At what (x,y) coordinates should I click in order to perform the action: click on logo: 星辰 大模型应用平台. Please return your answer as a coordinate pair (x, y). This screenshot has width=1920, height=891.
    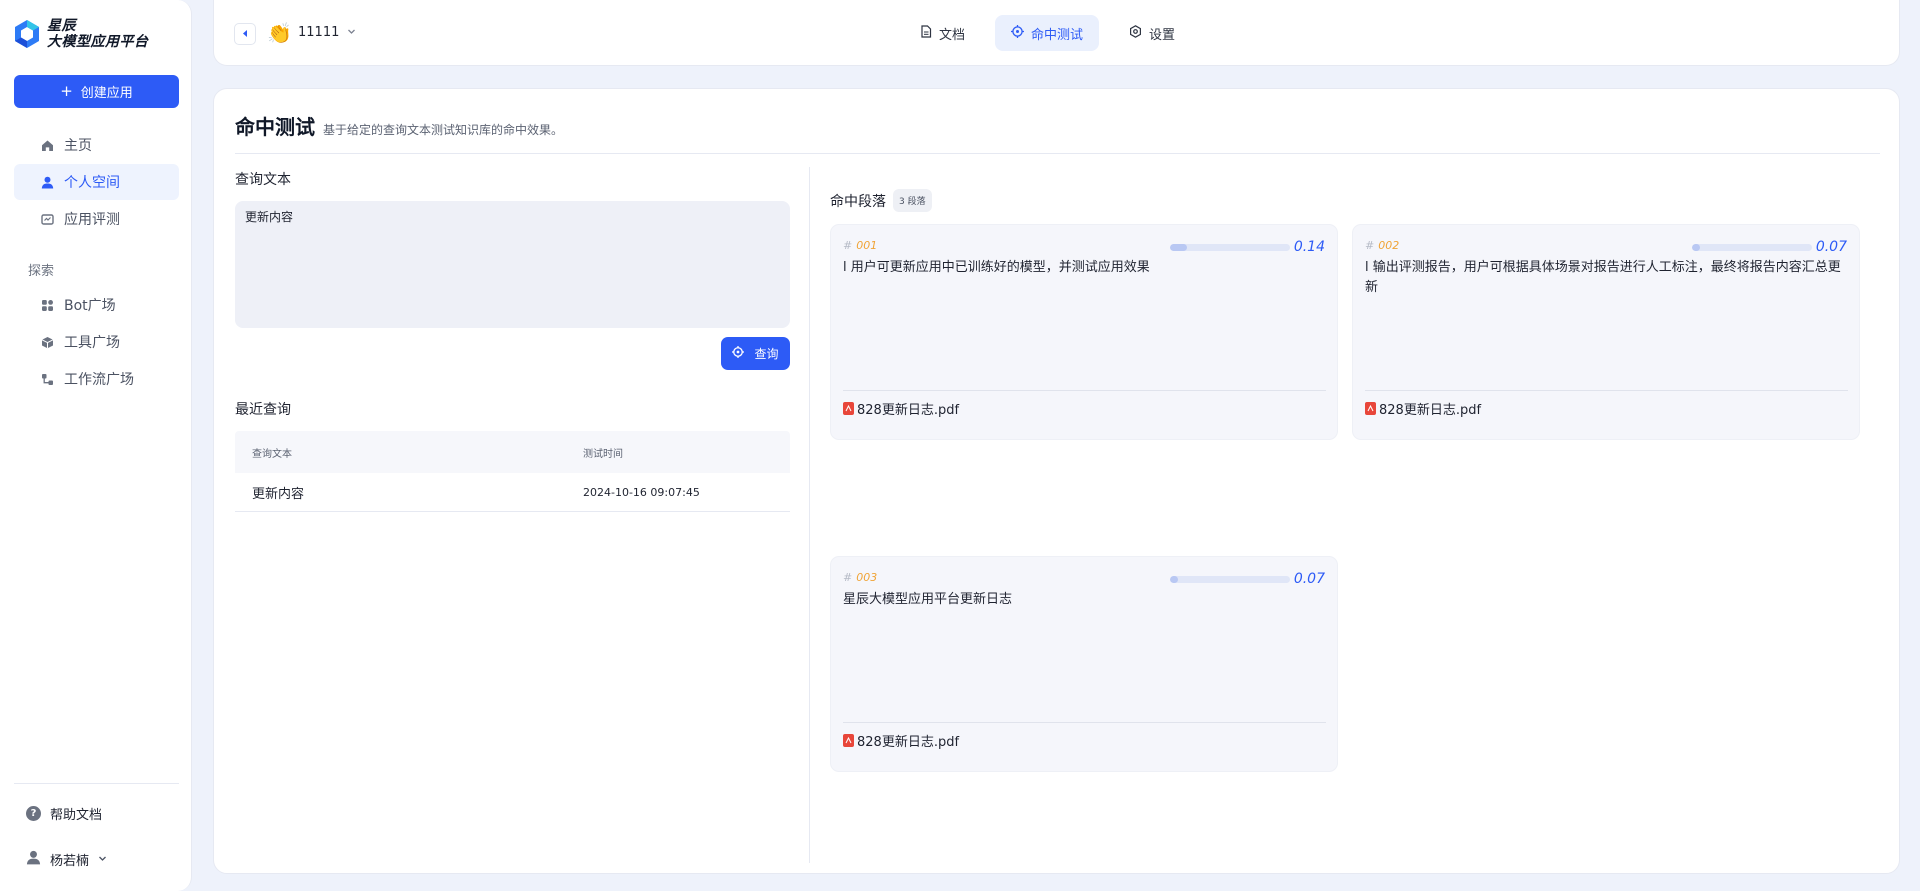
    Looking at the image, I should click on (81, 34).